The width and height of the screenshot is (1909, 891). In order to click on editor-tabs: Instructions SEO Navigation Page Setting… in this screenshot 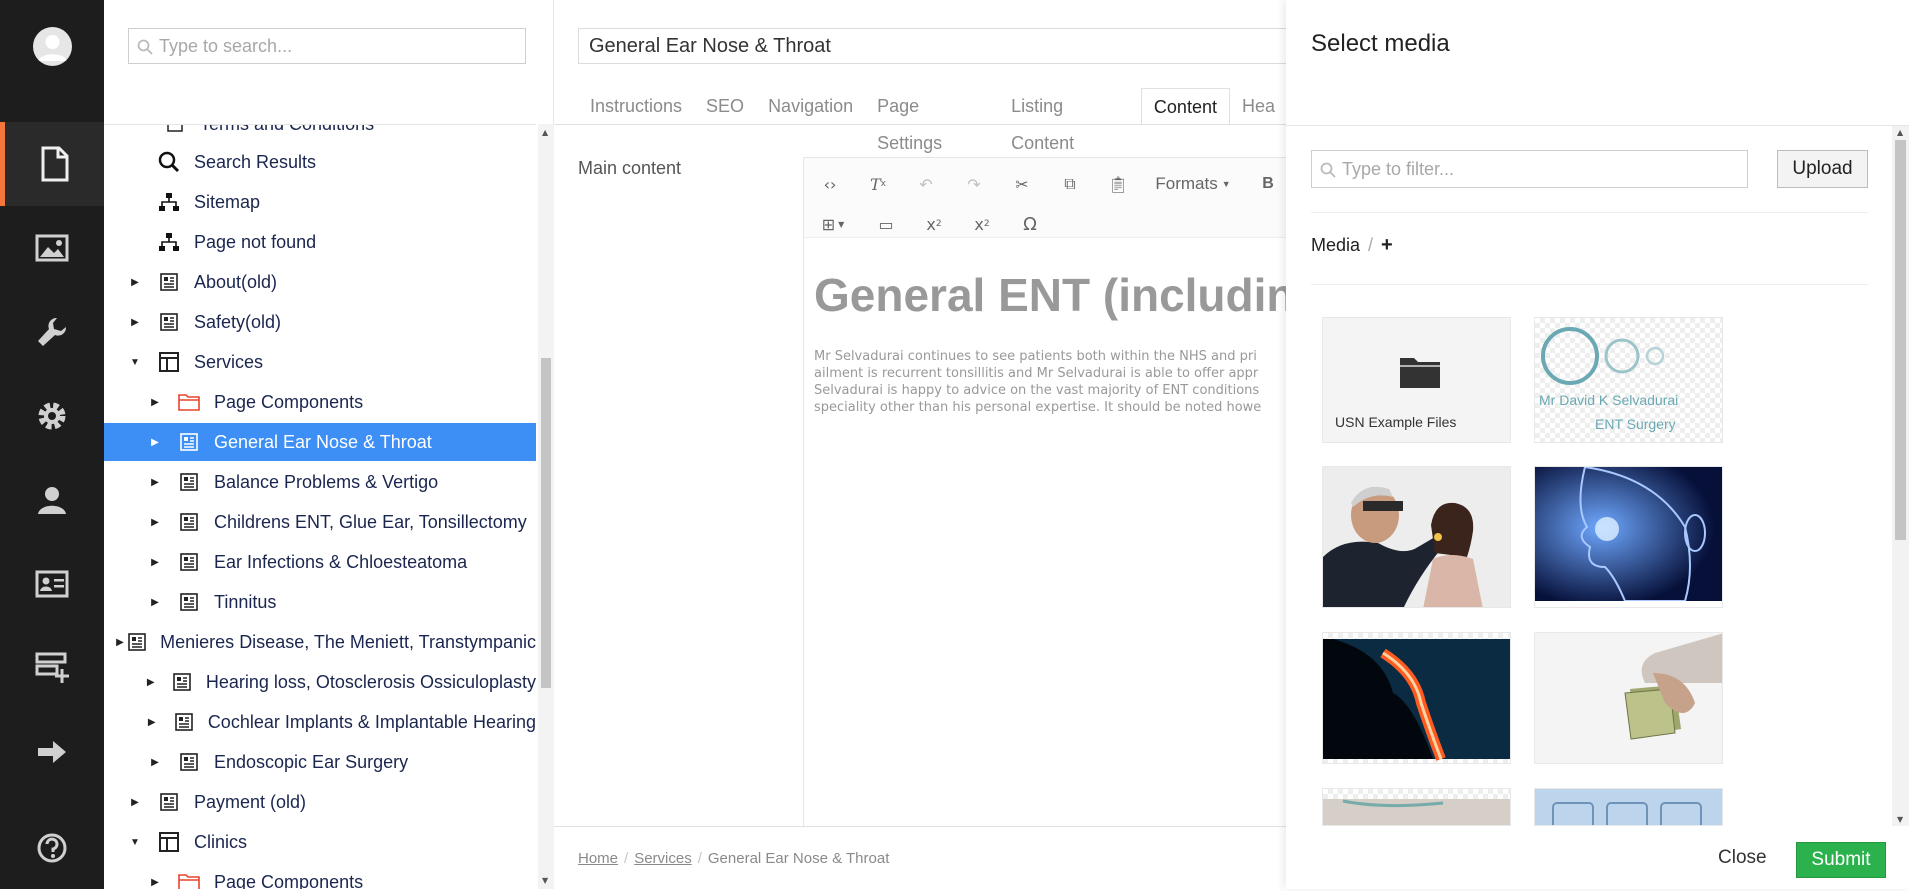, I will do `click(932, 120)`.